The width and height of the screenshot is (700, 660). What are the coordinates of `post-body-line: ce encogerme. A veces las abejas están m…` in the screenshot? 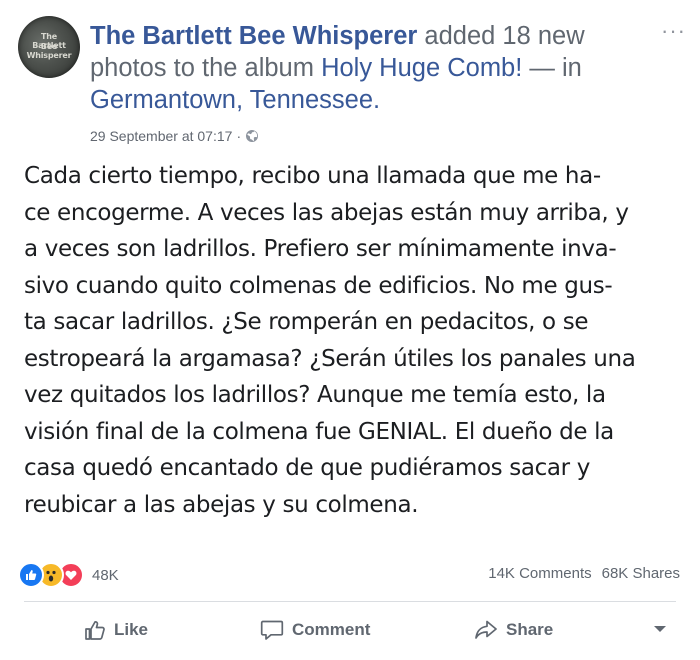 It's located at (326, 212).